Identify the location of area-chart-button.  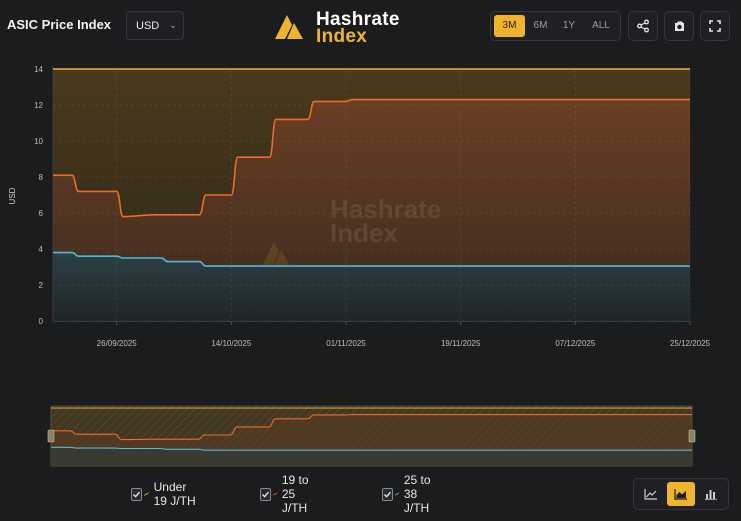
(681, 494).